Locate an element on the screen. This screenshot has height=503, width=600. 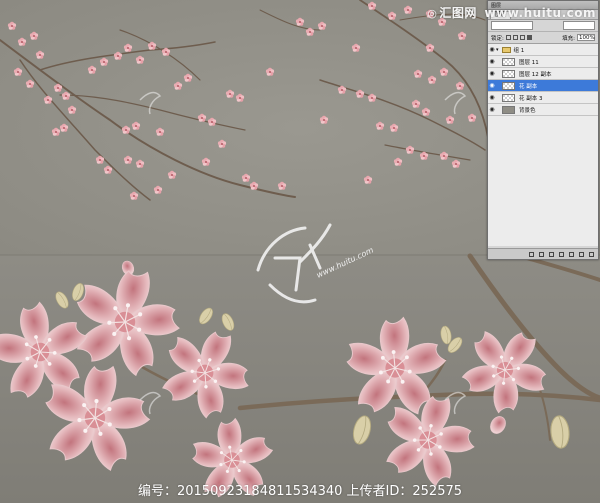
layer-name: 花 副本 is located at coordinates (528, 86).